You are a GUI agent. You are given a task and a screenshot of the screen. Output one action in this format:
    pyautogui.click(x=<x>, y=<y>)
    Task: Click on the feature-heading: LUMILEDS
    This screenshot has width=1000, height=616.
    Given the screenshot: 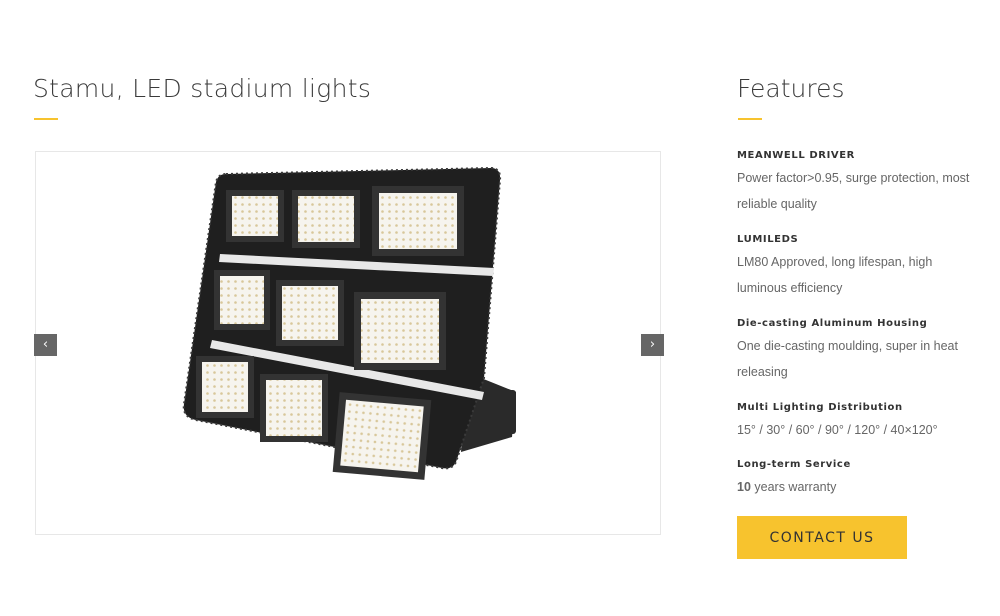 What is the action you would take?
    pyautogui.click(x=768, y=239)
    